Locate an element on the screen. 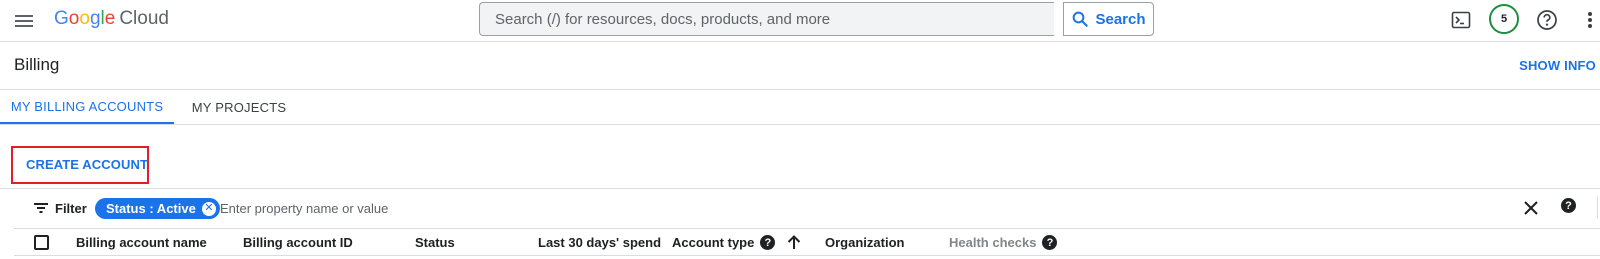 The height and width of the screenshot is (259, 1600). chip-label: Status : Active is located at coordinates (151, 208).